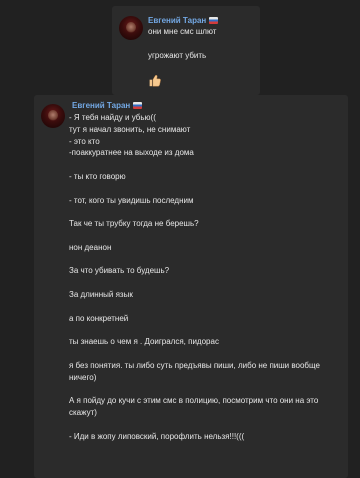  What do you see at coordinates (130, 129) in the screenshot?
I see `message-line: тут я начал звонить, не снимают` at bounding box center [130, 129].